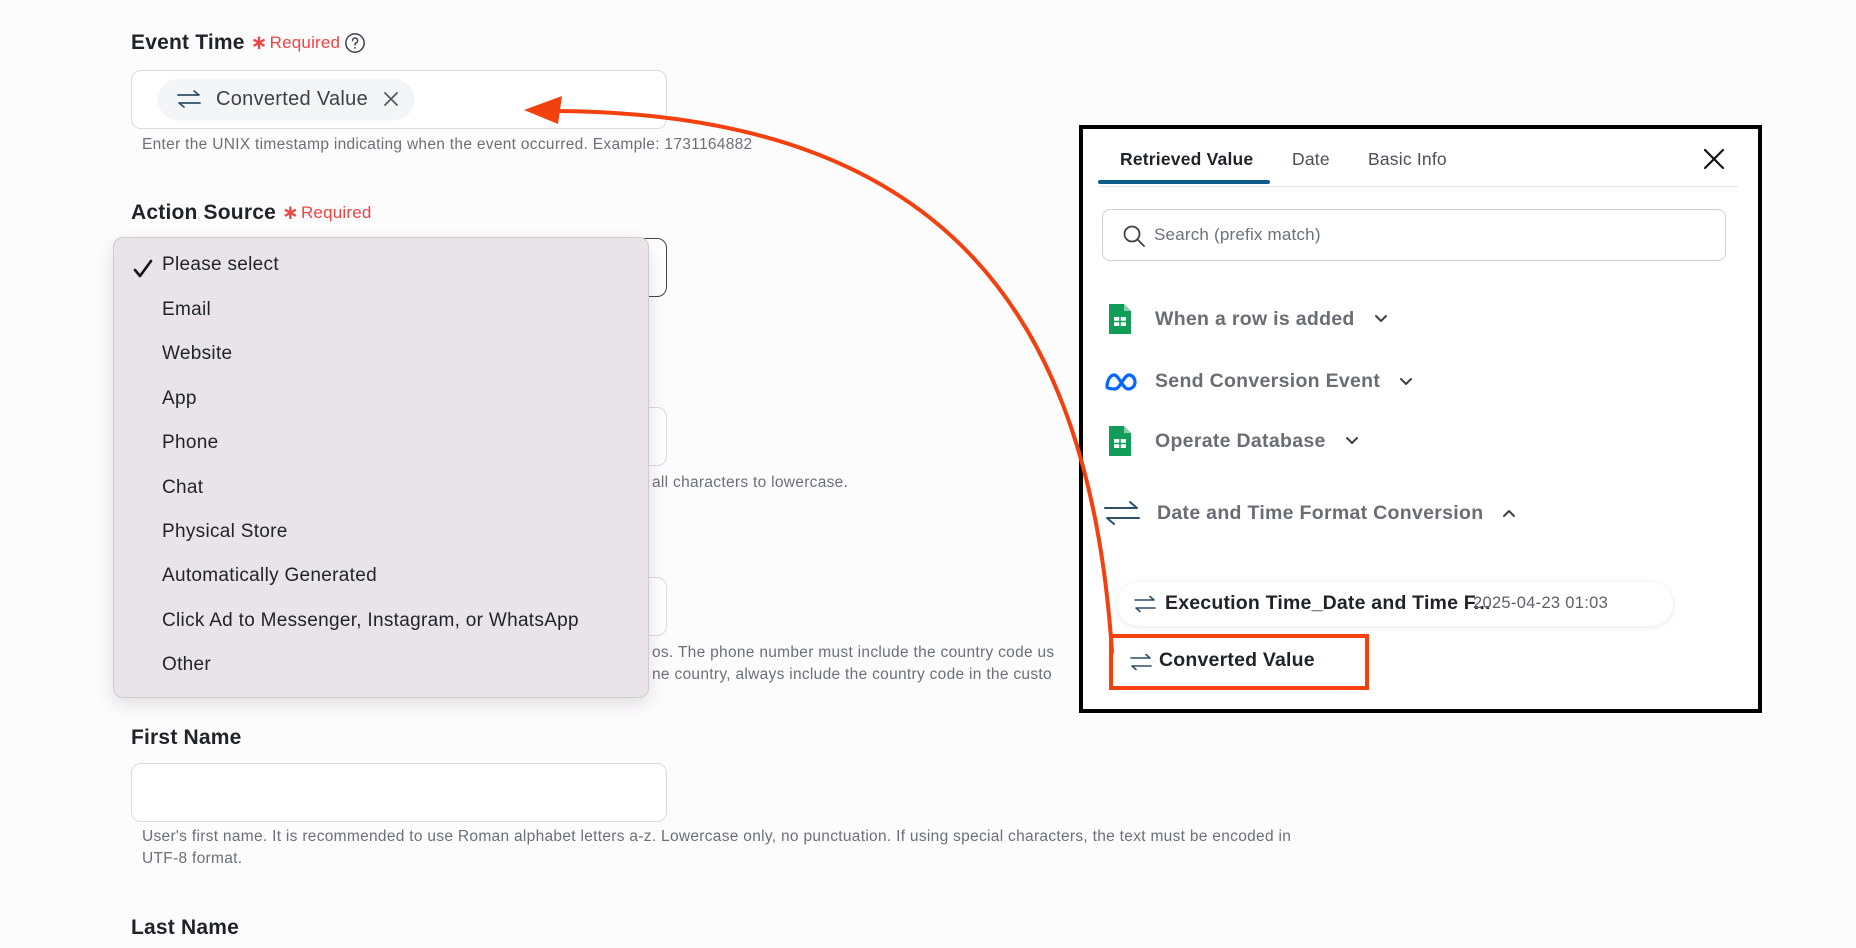  What do you see at coordinates (1414, 235) in the screenshot?
I see `search-input: Search (prefix match)` at bounding box center [1414, 235].